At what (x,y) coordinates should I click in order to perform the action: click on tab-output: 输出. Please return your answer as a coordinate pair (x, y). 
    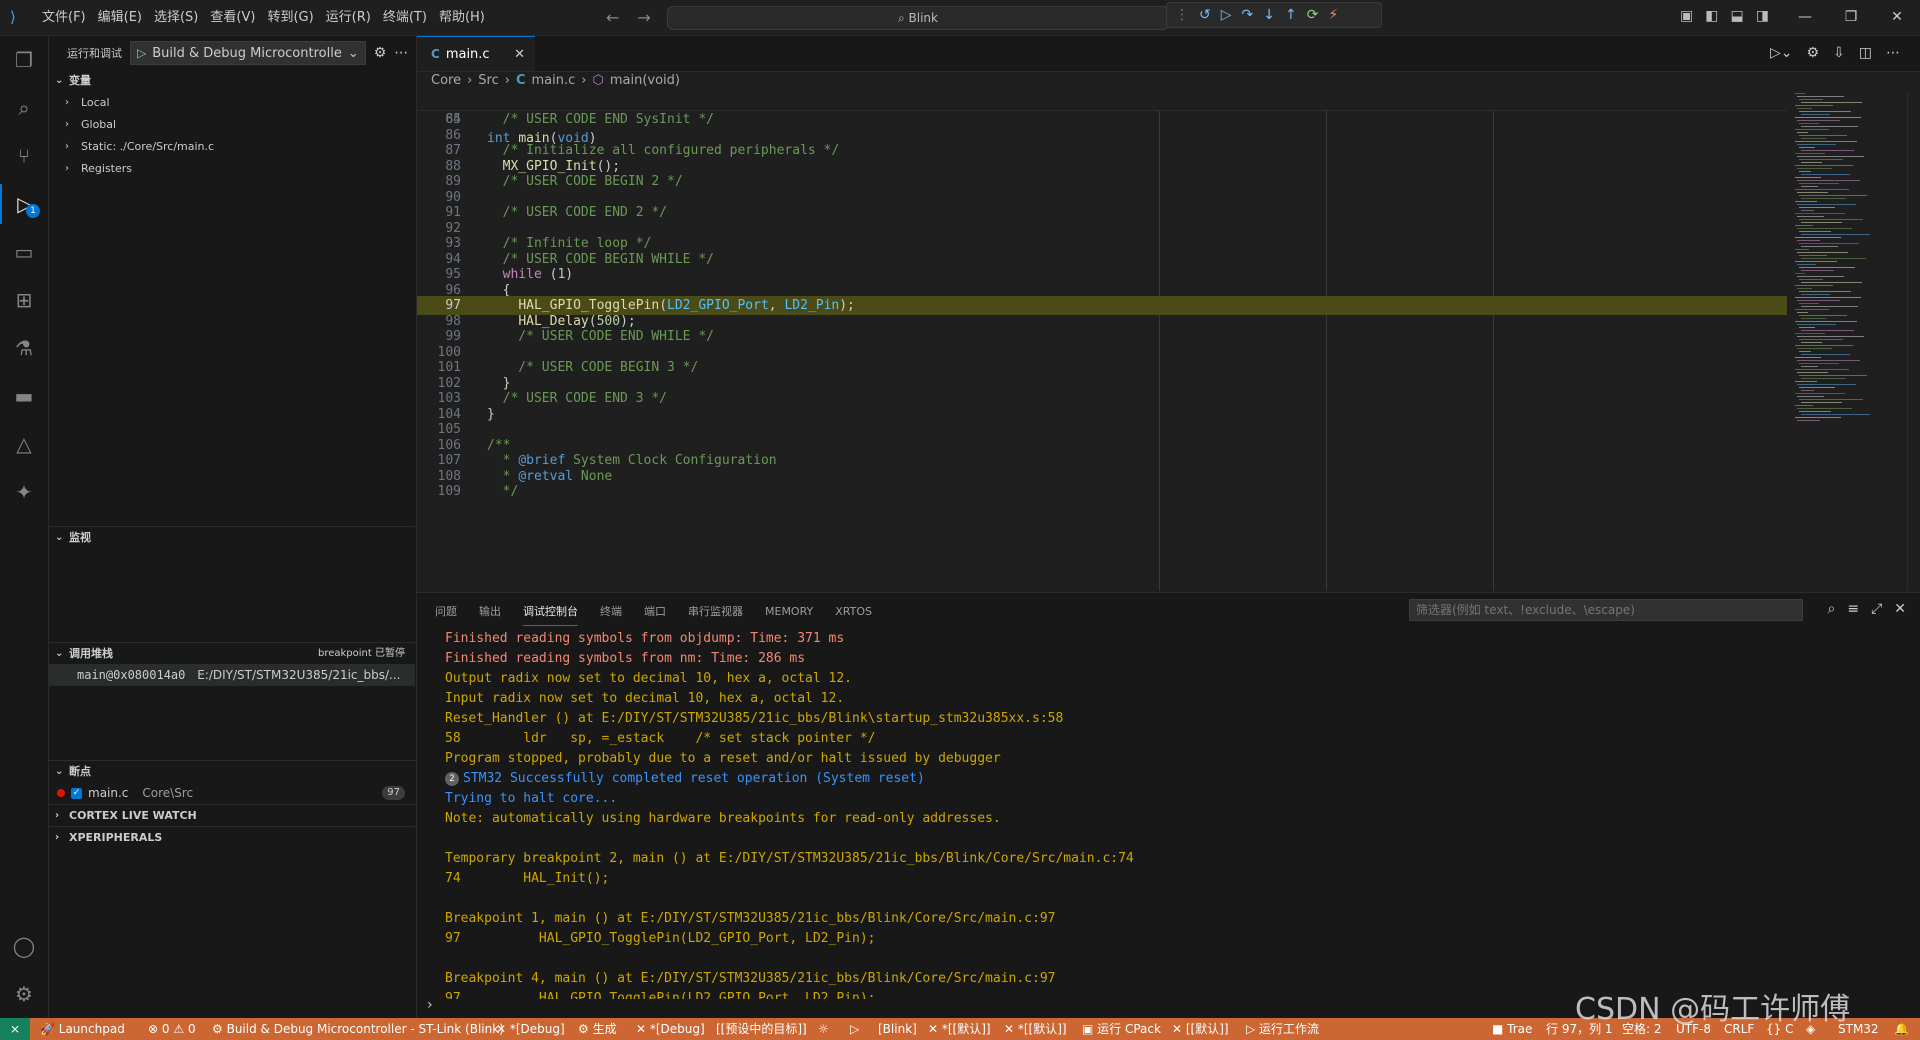
    Looking at the image, I should click on (490, 611).